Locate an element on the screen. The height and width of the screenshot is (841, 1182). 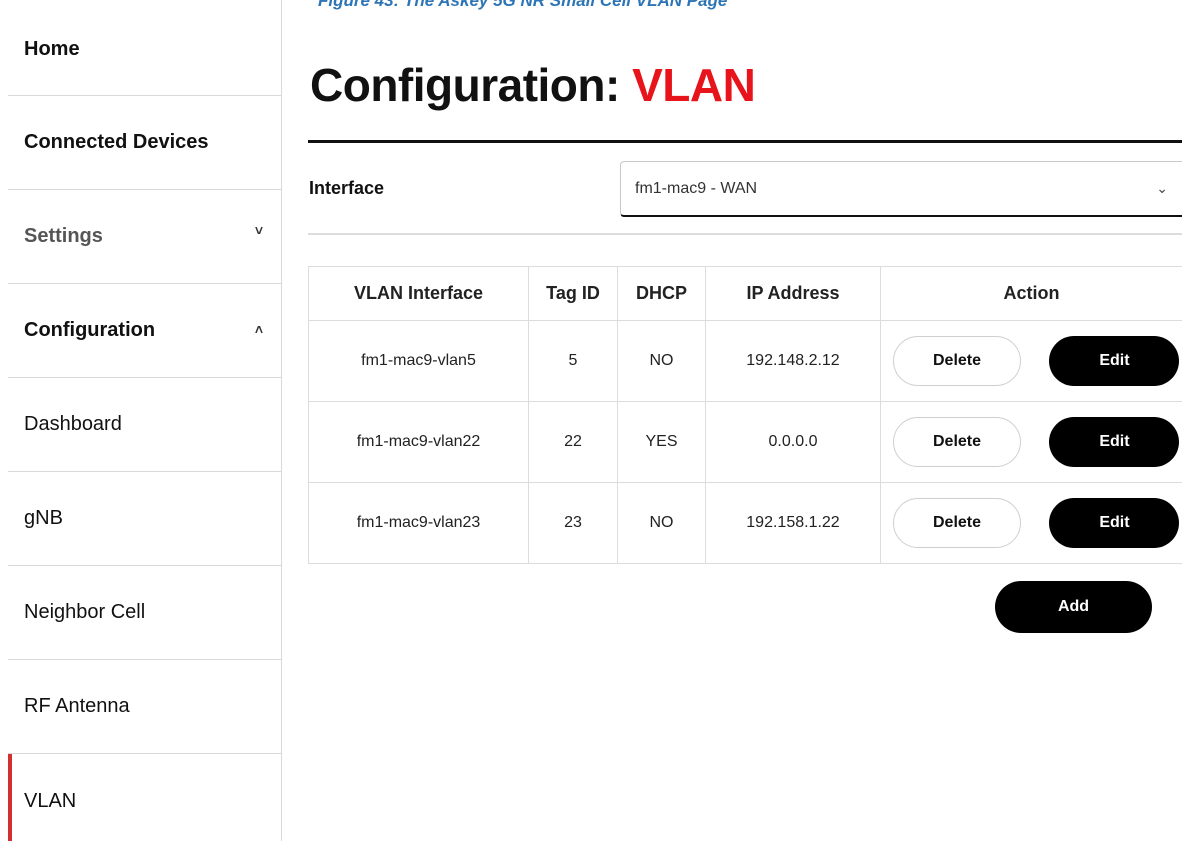
sidebar-item-configuration: Configuration ˄ is located at coordinates (144, 331).